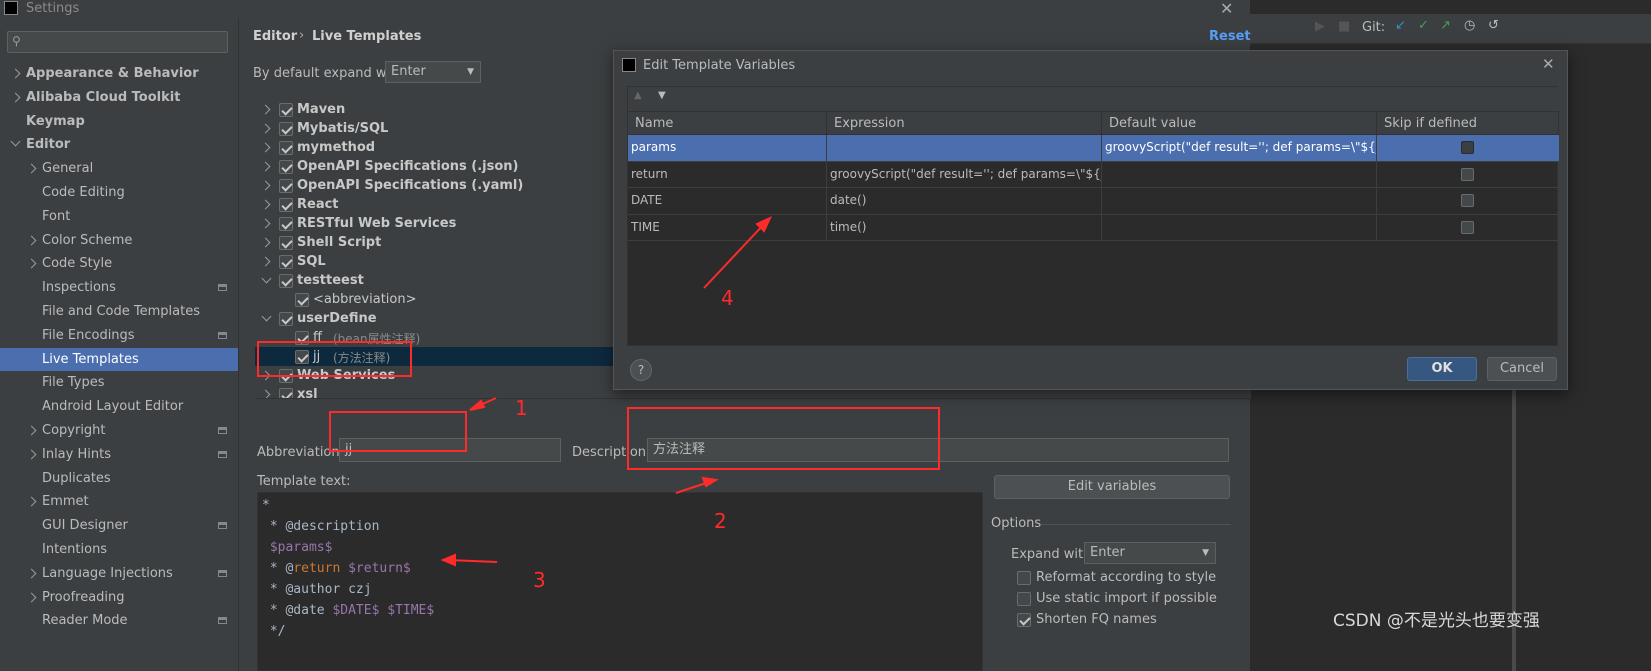  I want to click on annotation-arrows, so click(606, 391).